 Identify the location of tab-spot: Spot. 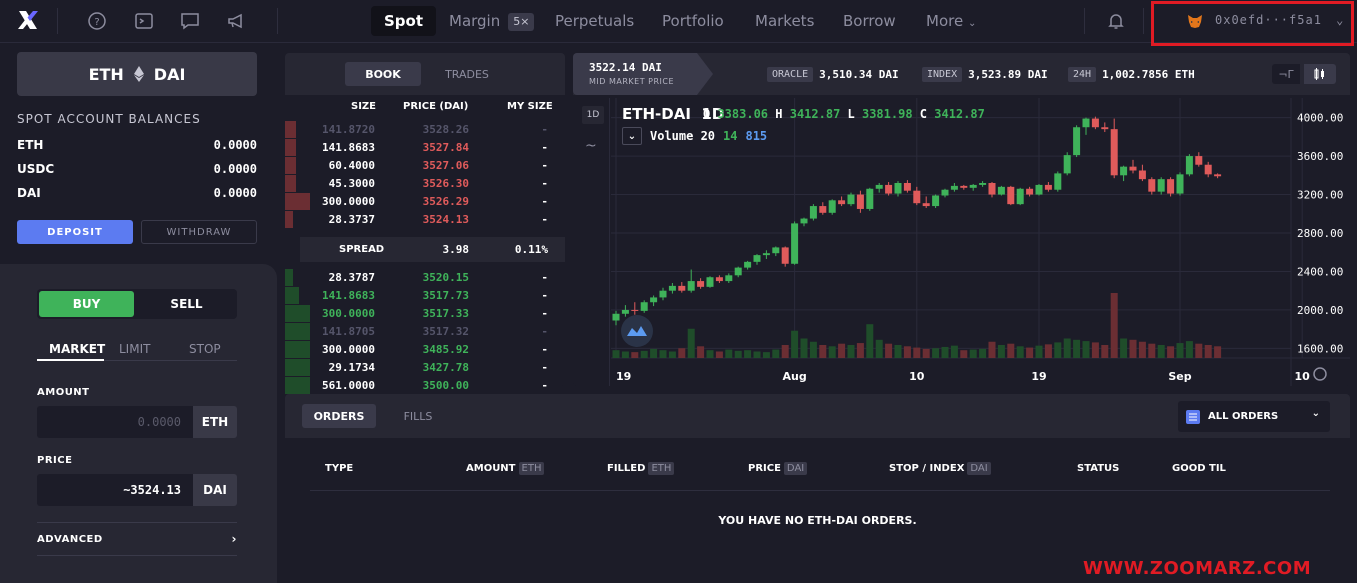
(404, 21).